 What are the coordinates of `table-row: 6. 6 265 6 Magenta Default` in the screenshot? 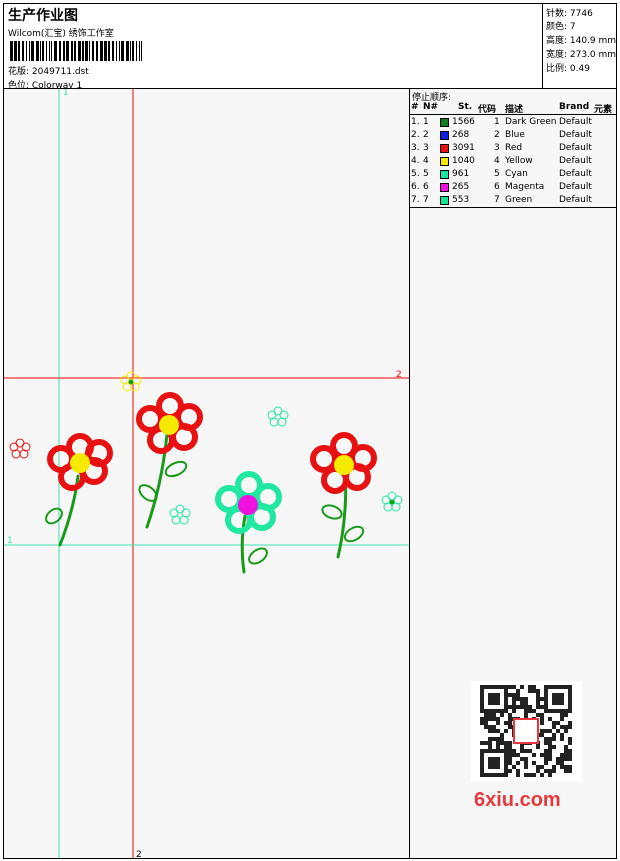 It's located at (513, 188).